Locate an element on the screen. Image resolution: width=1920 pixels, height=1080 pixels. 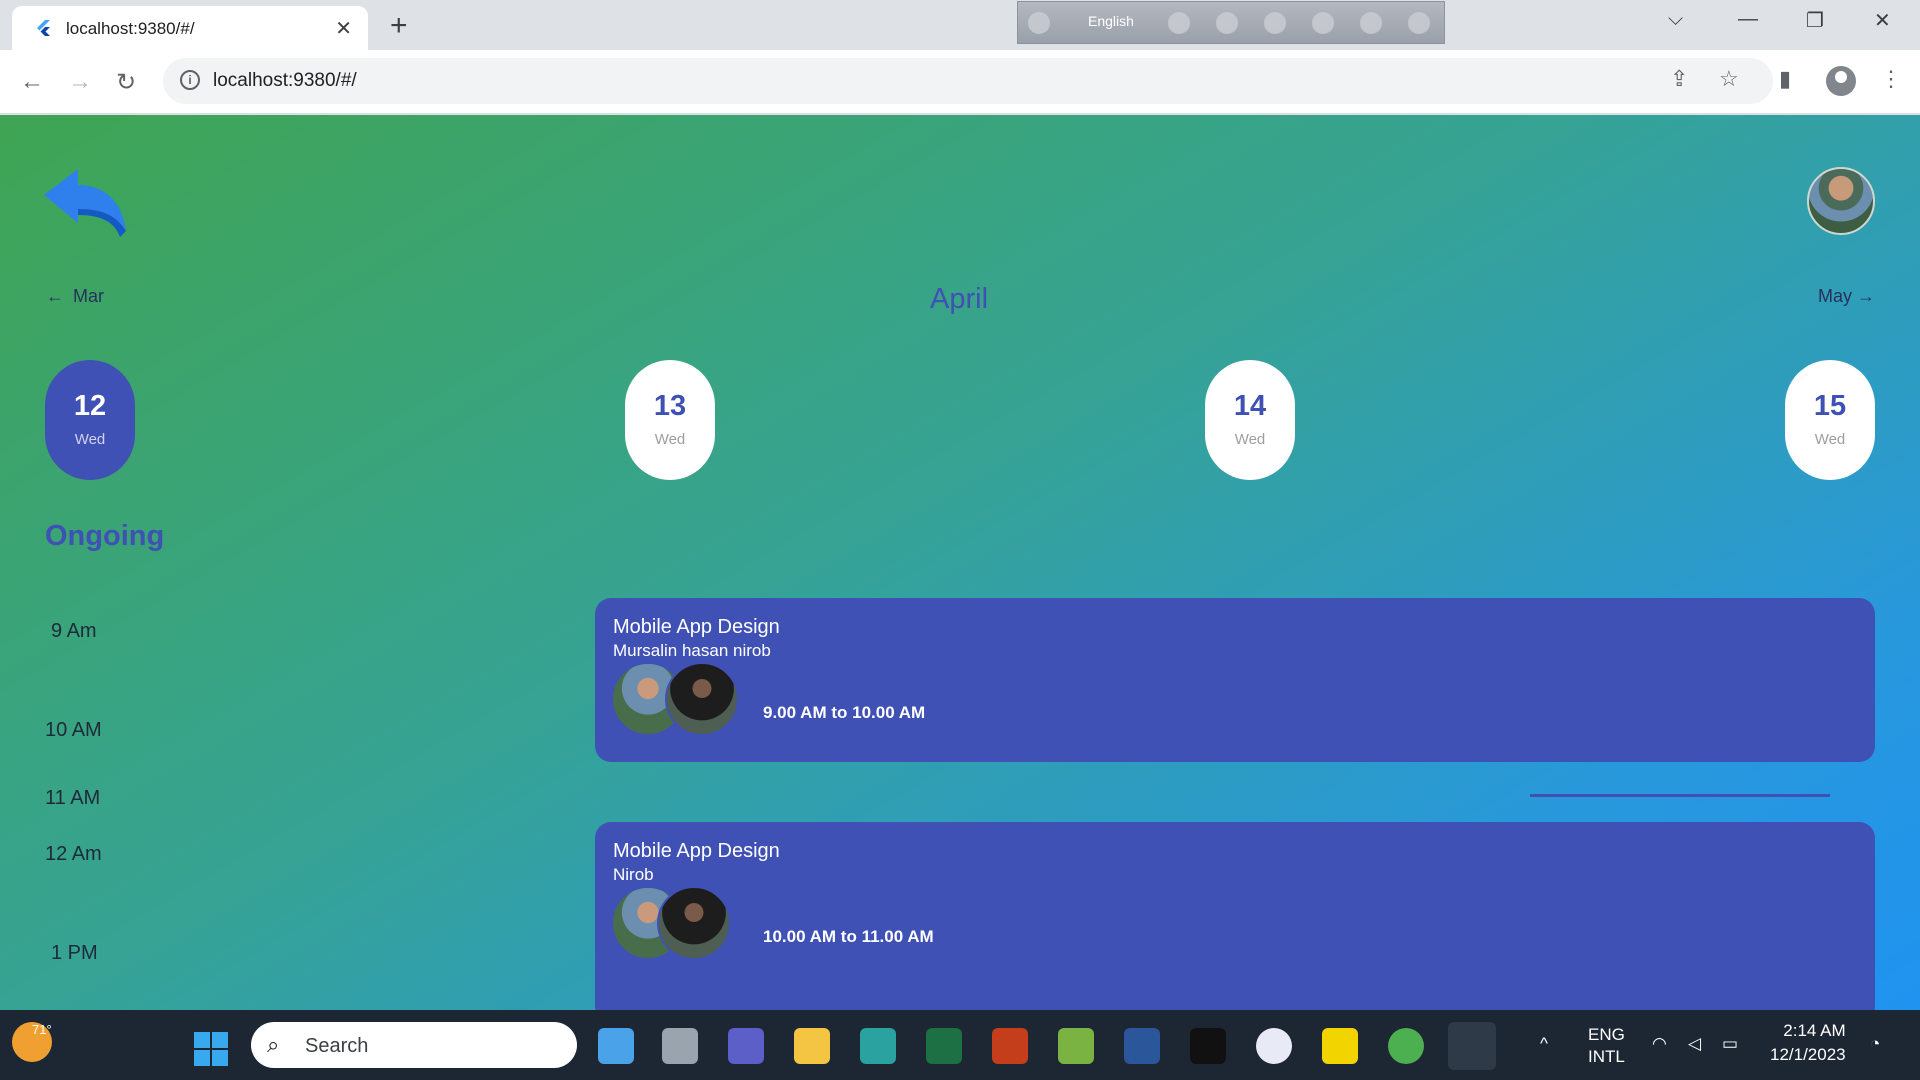
powerpoint-icon is located at coordinates (1010, 1046).